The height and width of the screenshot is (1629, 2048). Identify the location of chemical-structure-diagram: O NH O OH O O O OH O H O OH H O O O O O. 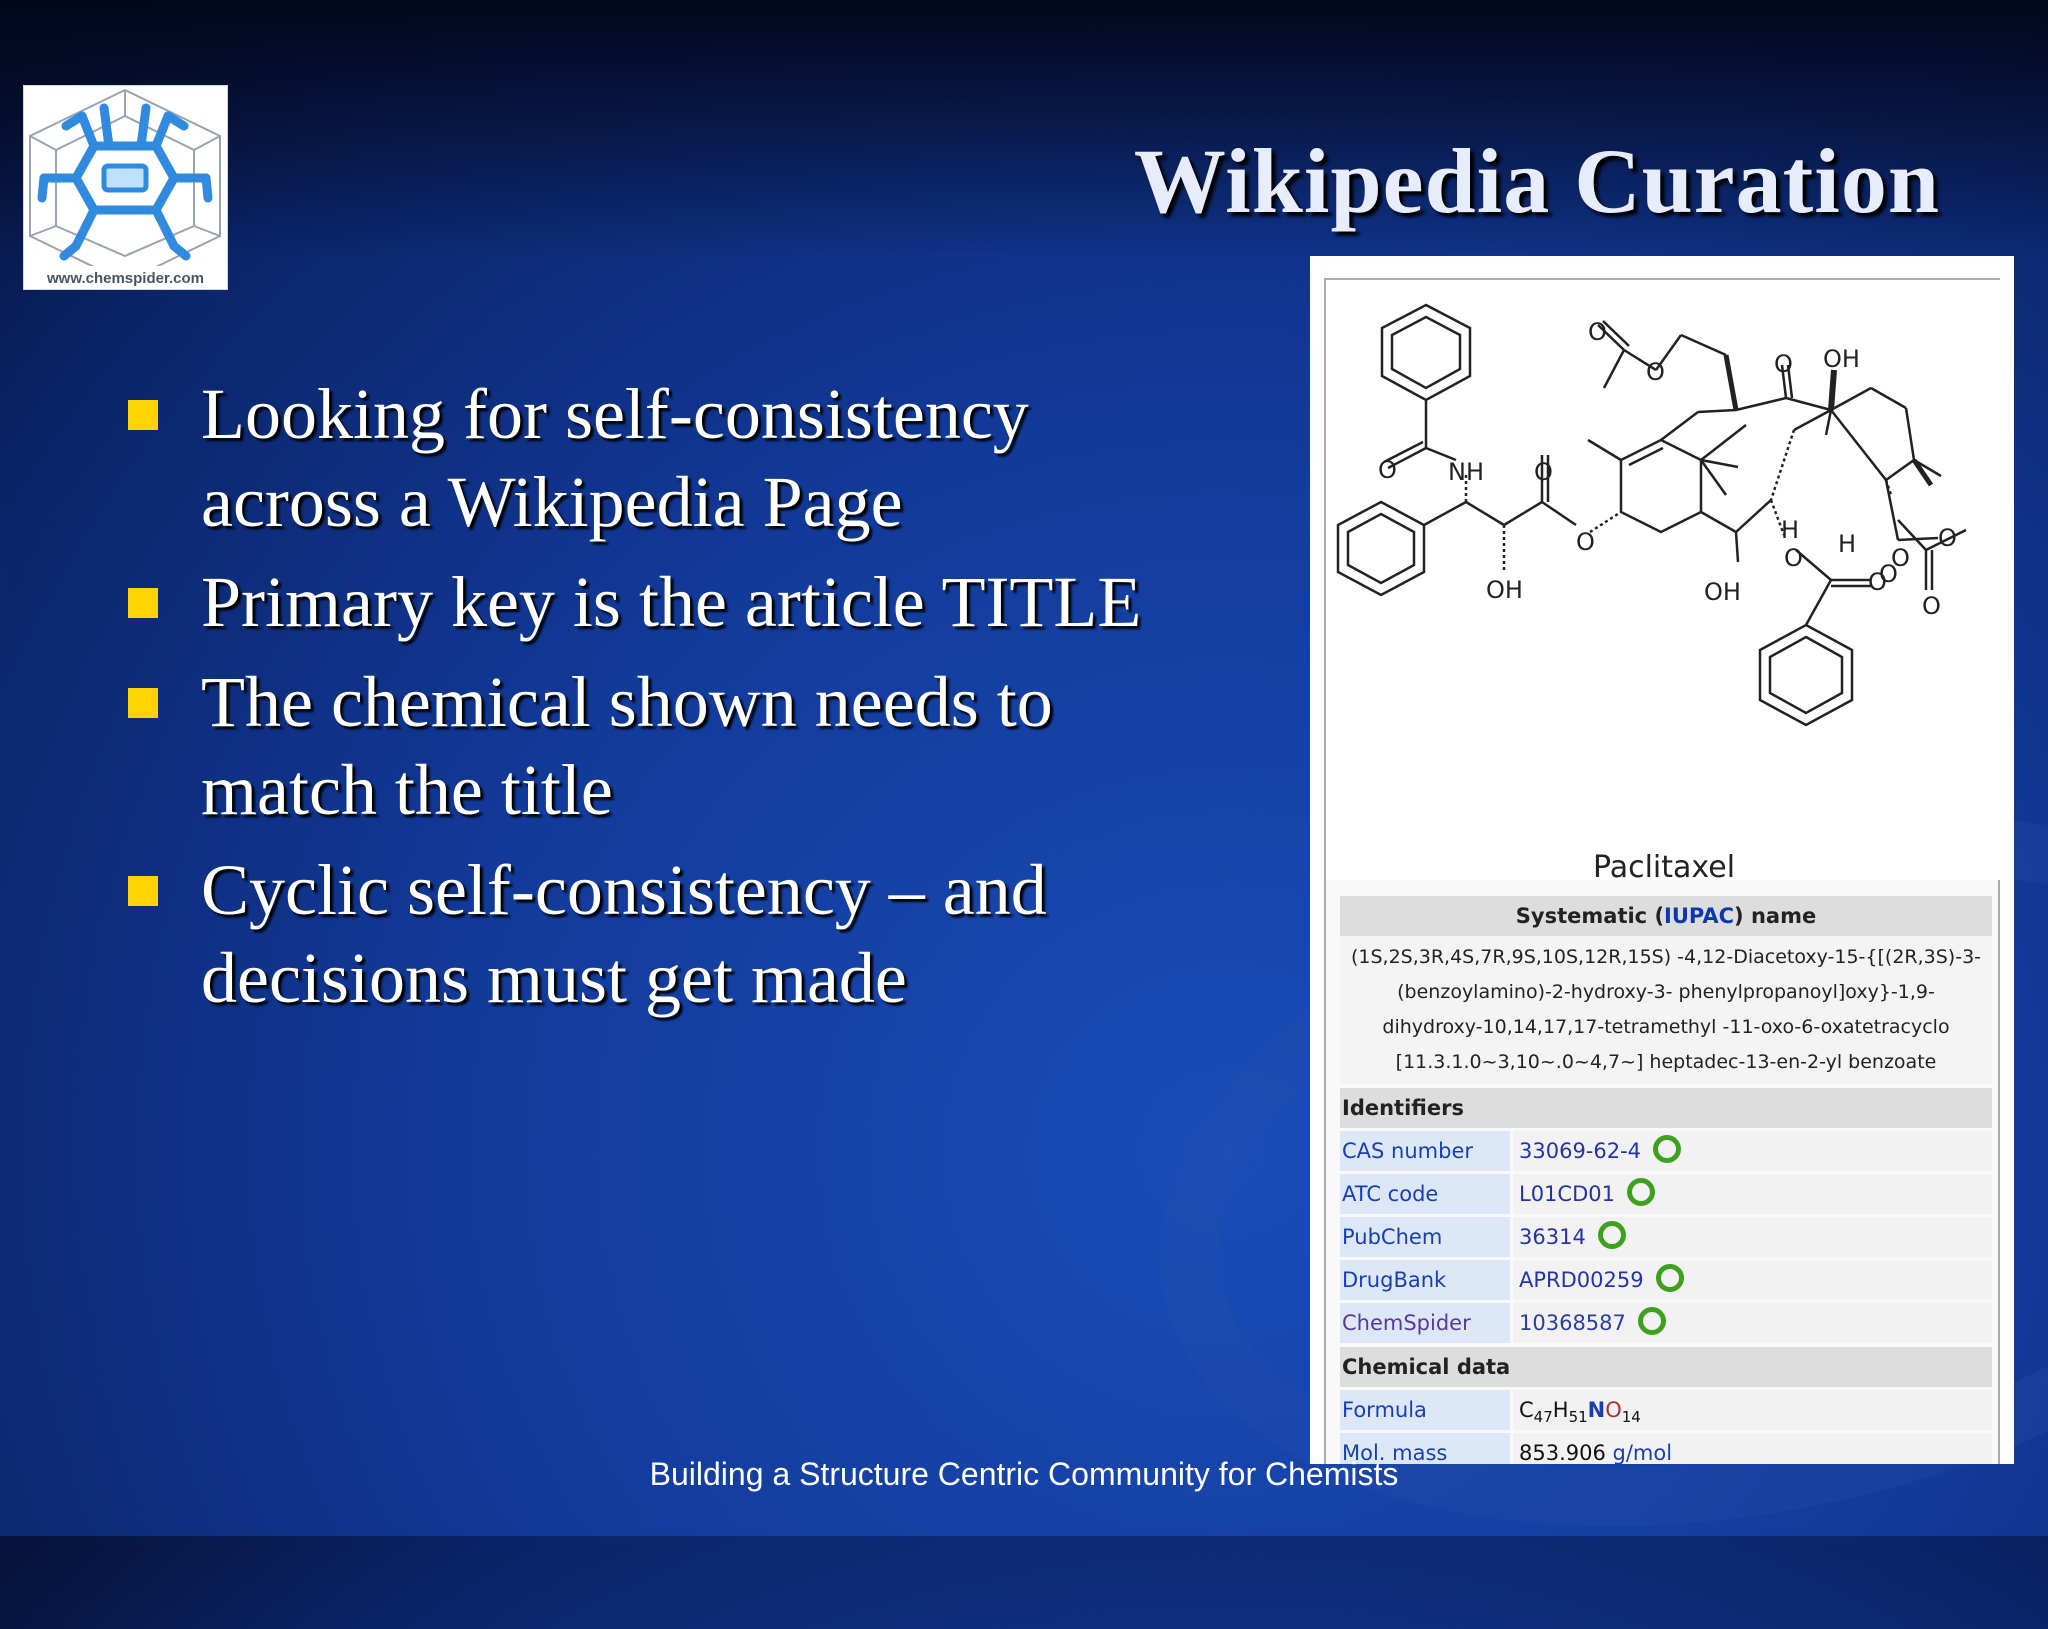
(1664, 580).